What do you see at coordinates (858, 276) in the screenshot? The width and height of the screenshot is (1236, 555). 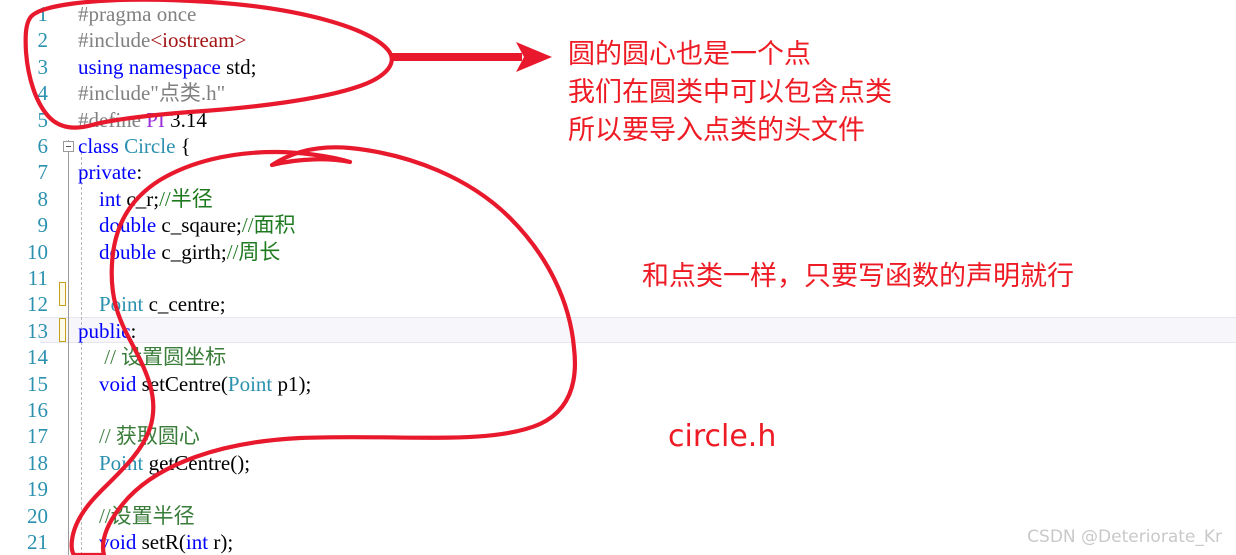 I see `annotation-note-middle: 和点类一样，只要写函数的声明就行` at bounding box center [858, 276].